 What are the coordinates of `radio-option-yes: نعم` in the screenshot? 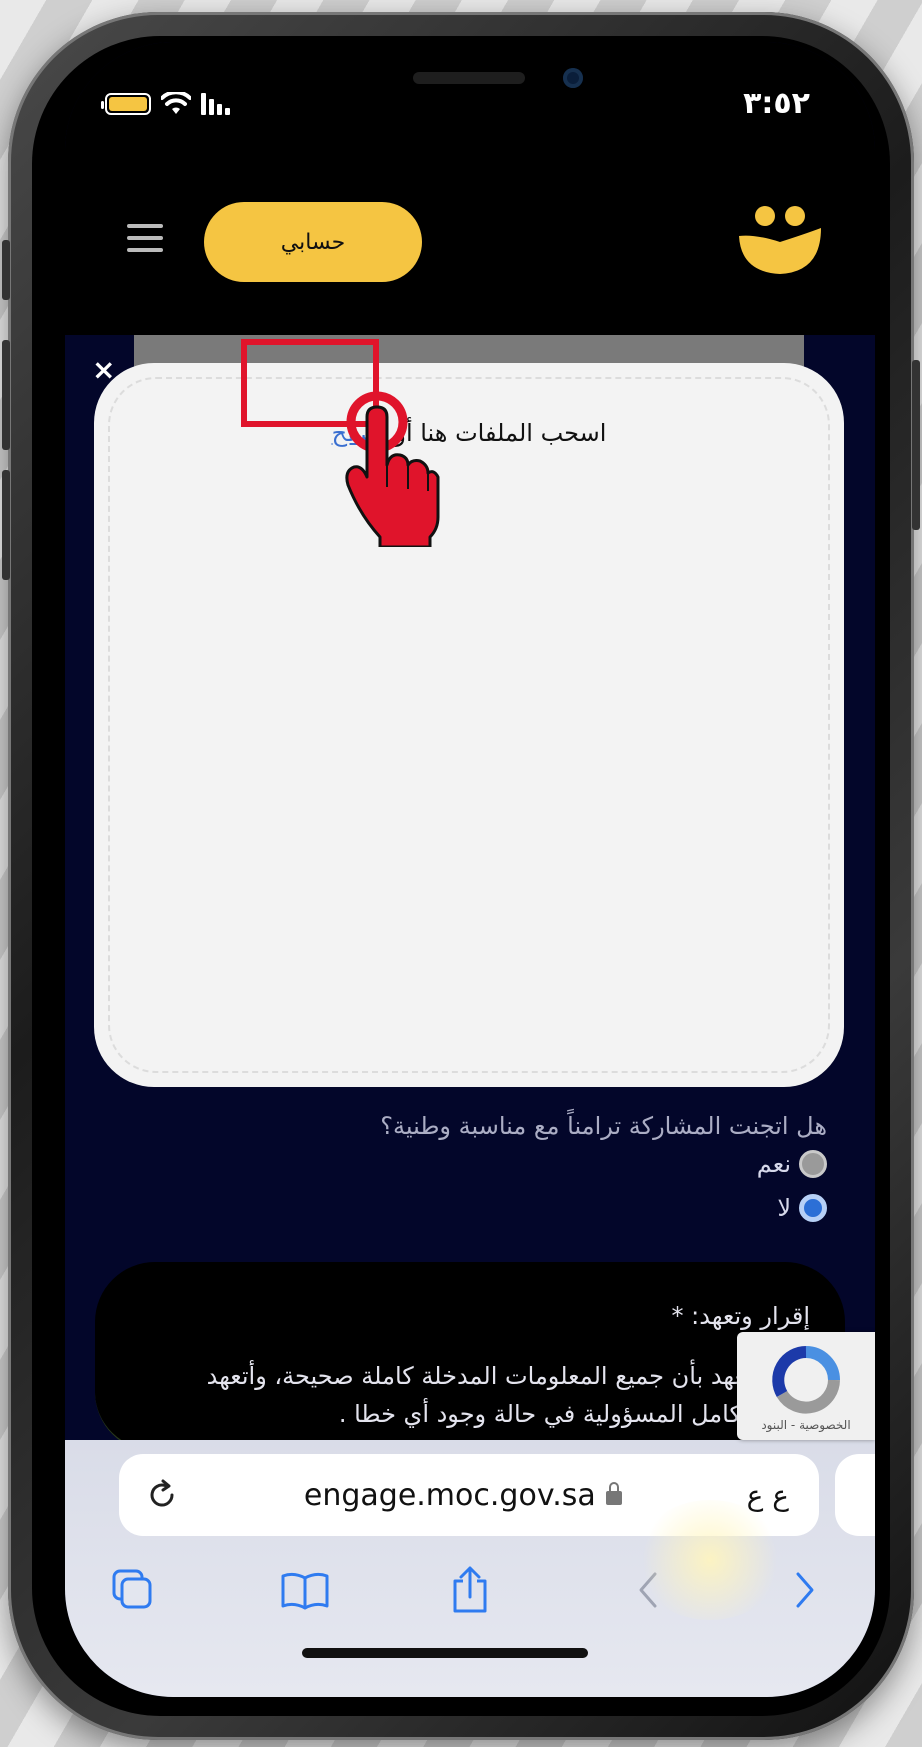 It's located at (792, 1164).